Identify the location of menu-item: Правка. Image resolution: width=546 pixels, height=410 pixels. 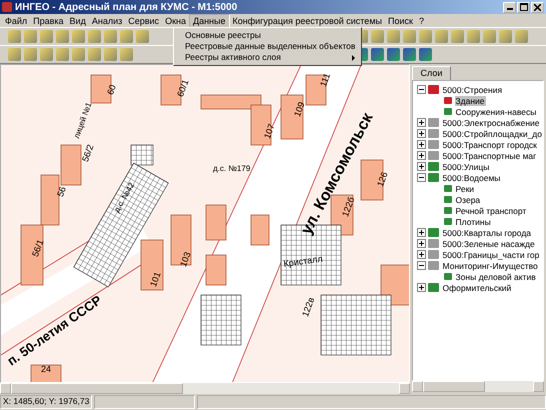
(48, 20).